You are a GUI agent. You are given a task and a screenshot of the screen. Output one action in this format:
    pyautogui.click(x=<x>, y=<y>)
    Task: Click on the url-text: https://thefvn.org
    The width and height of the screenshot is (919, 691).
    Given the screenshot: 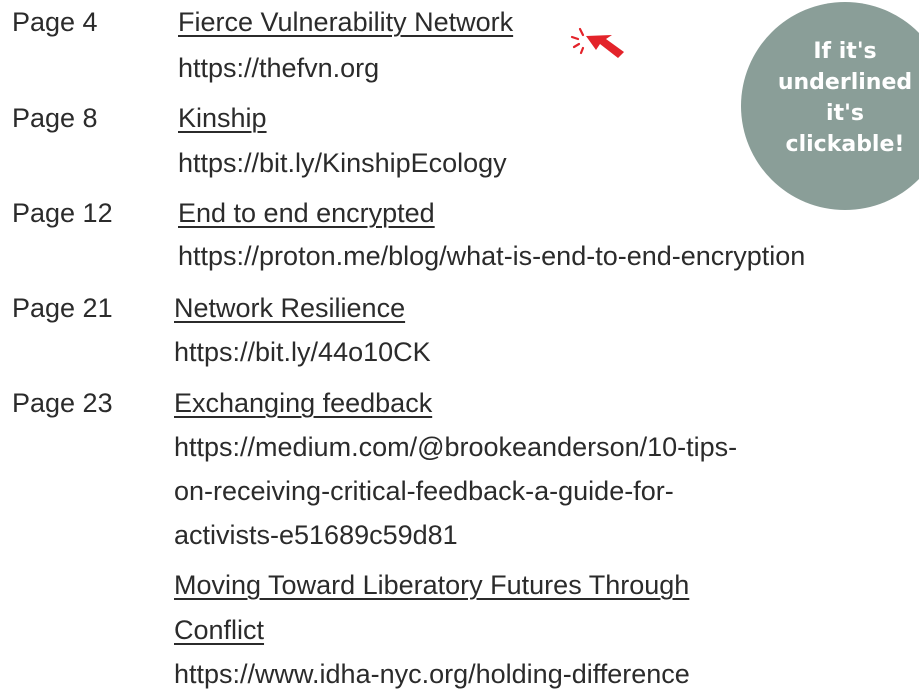 What is the action you would take?
    pyautogui.click(x=279, y=68)
    